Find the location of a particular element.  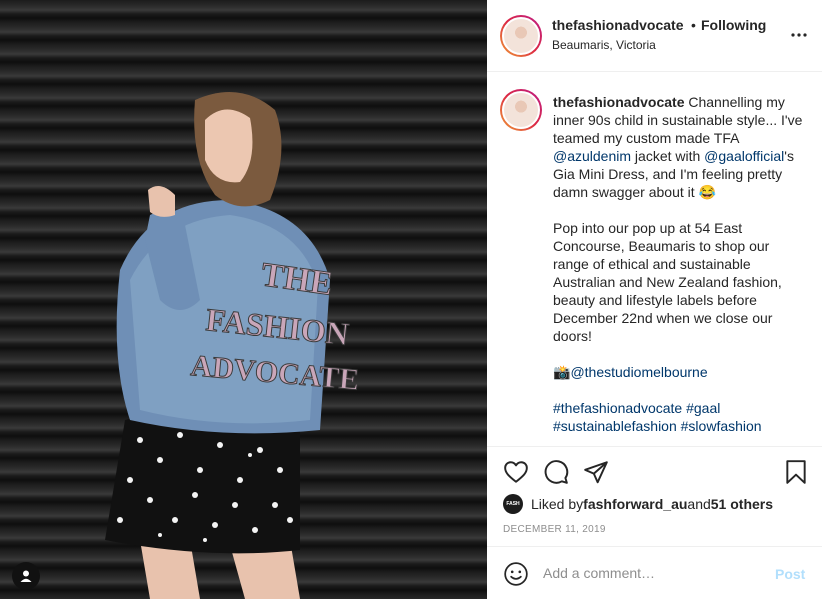

mention-link: @thestudiomelbourne is located at coordinates (638, 372).